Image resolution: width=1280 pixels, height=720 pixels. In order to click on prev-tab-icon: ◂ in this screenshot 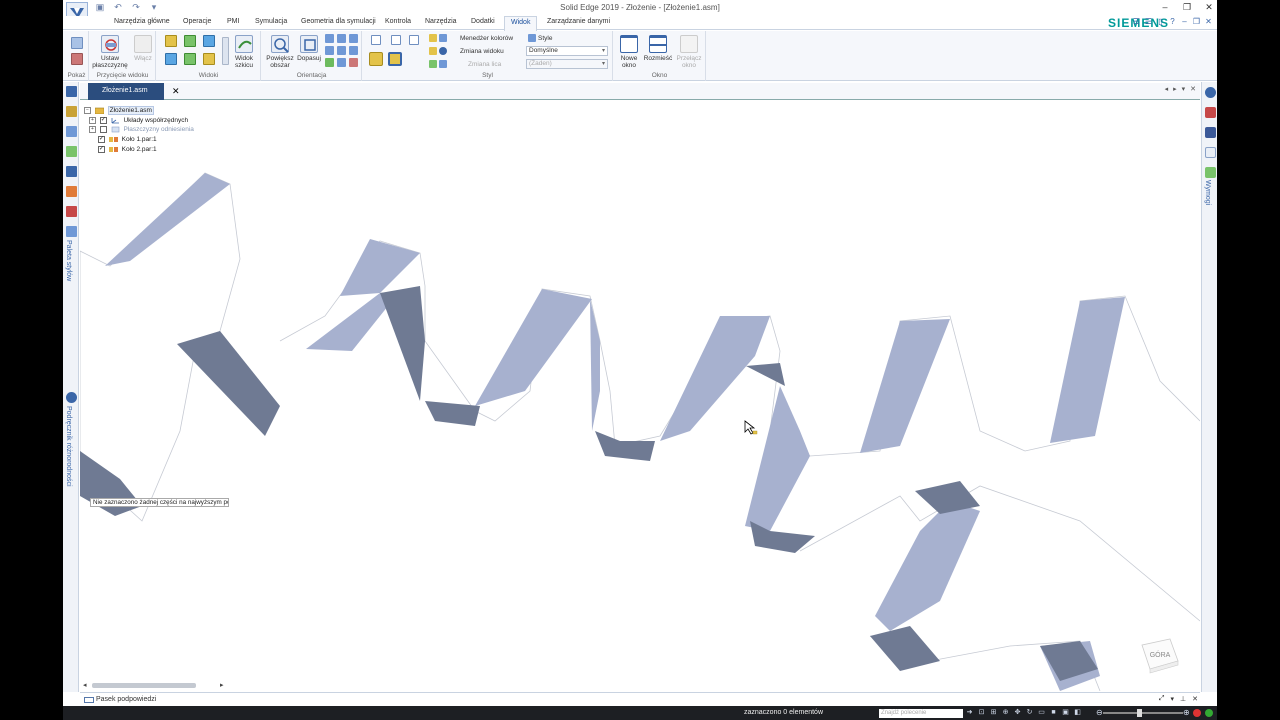, I will do `click(1167, 89)`.